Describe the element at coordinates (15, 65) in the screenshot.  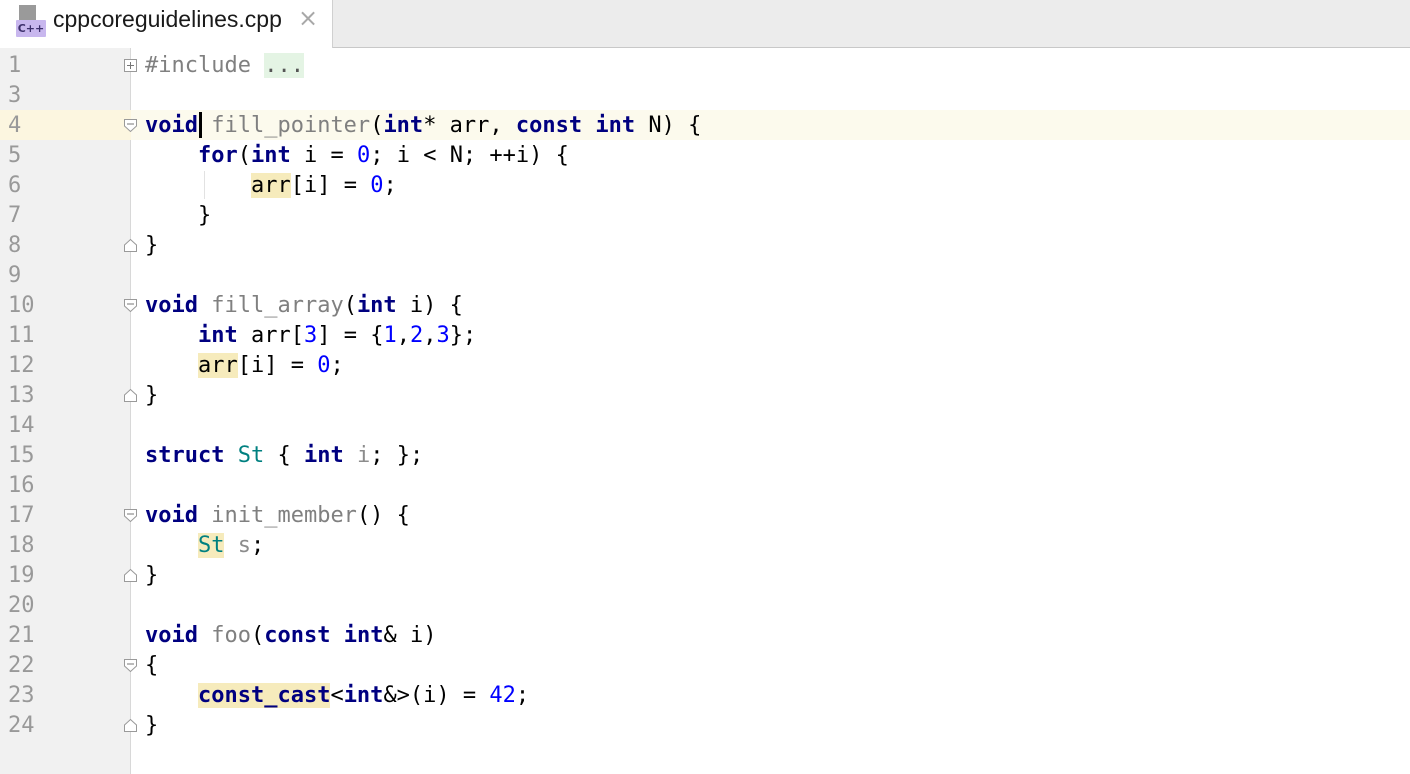
I see `line-number: 1` at that location.